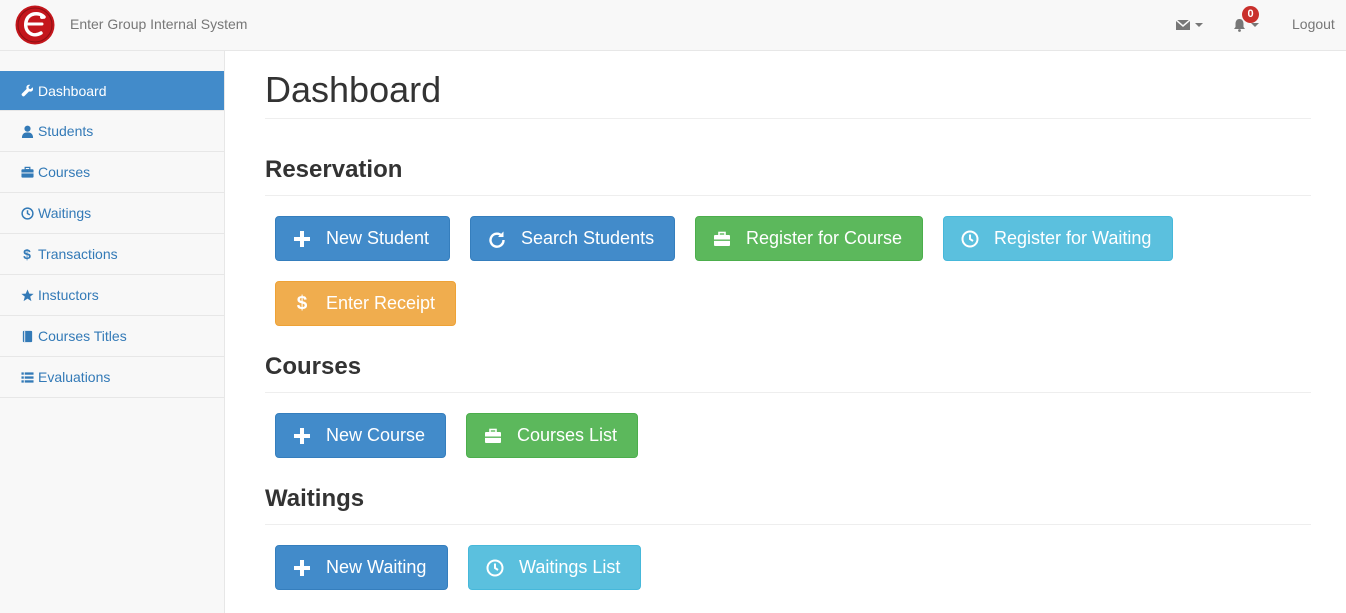  I want to click on button-label: New Course, so click(376, 435).